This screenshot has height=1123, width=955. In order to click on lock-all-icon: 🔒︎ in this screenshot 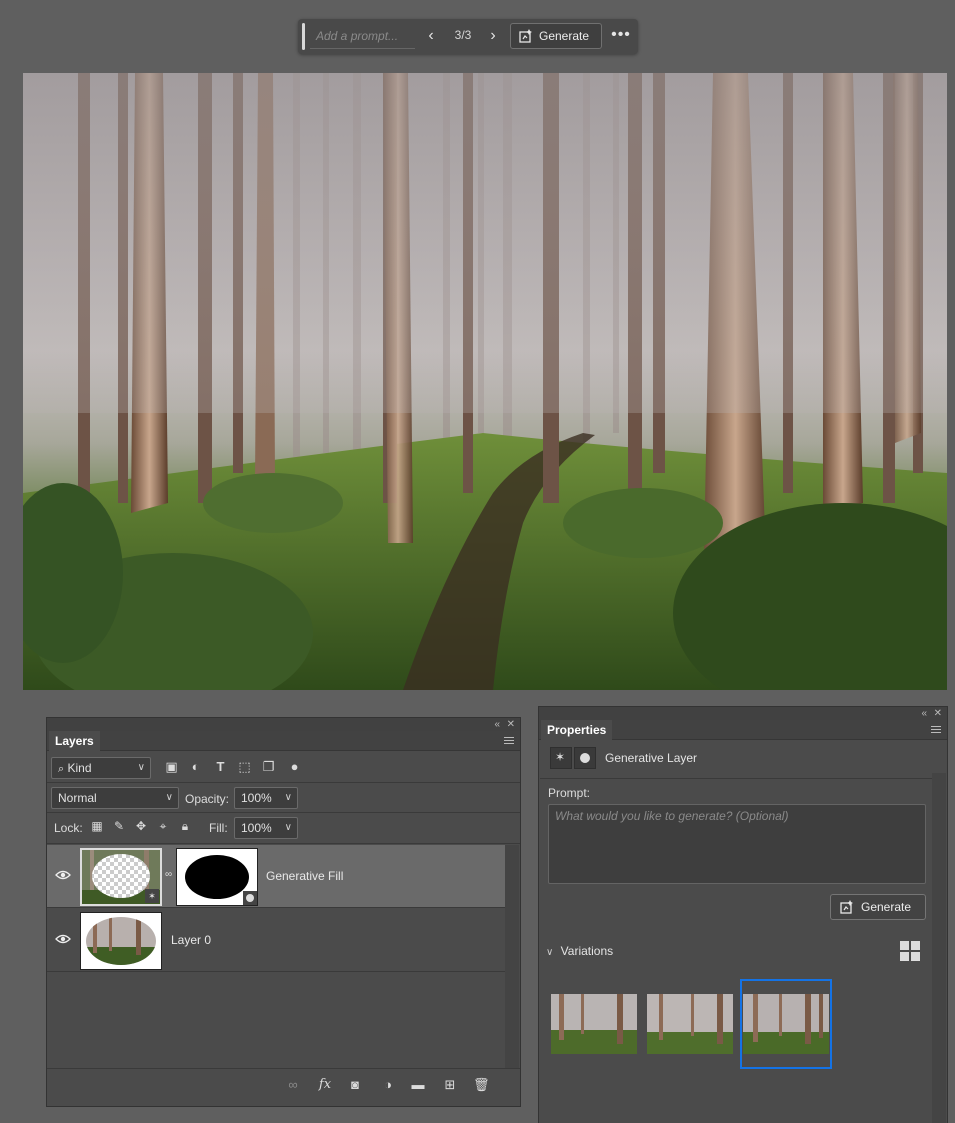, I will do `click(185, 826)`.